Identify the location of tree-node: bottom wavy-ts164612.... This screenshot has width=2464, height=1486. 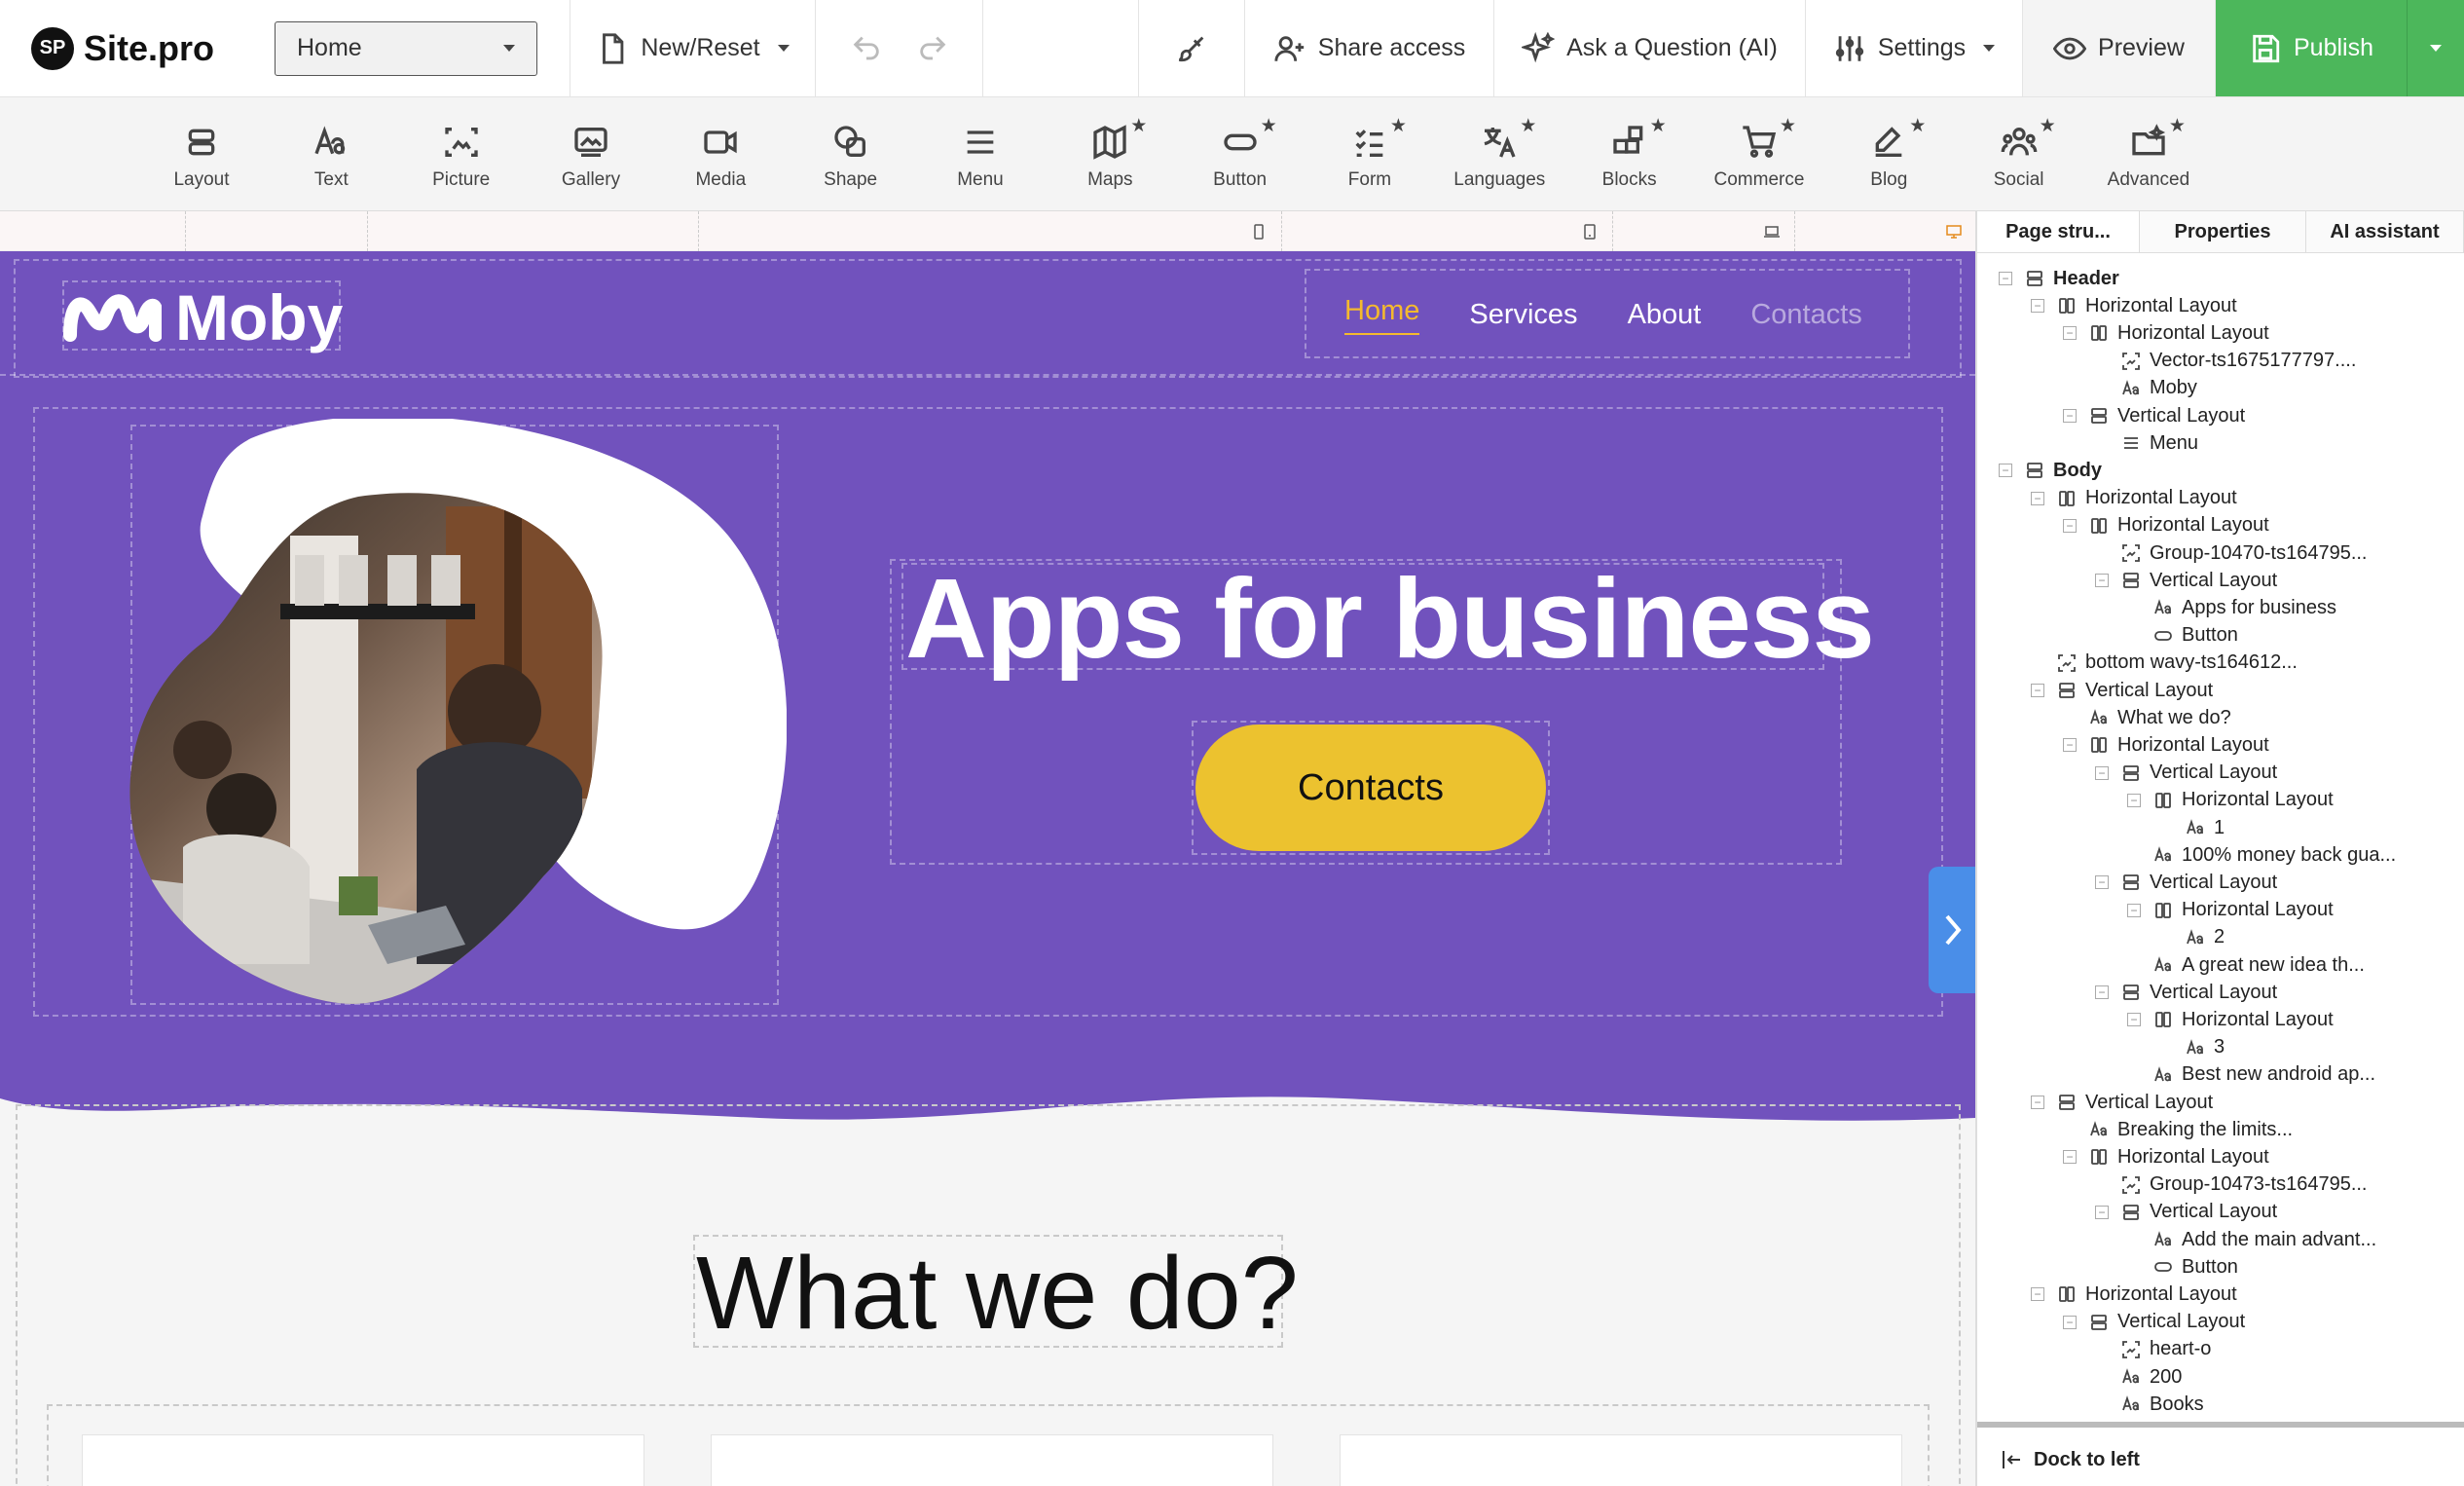
(2165, 663).